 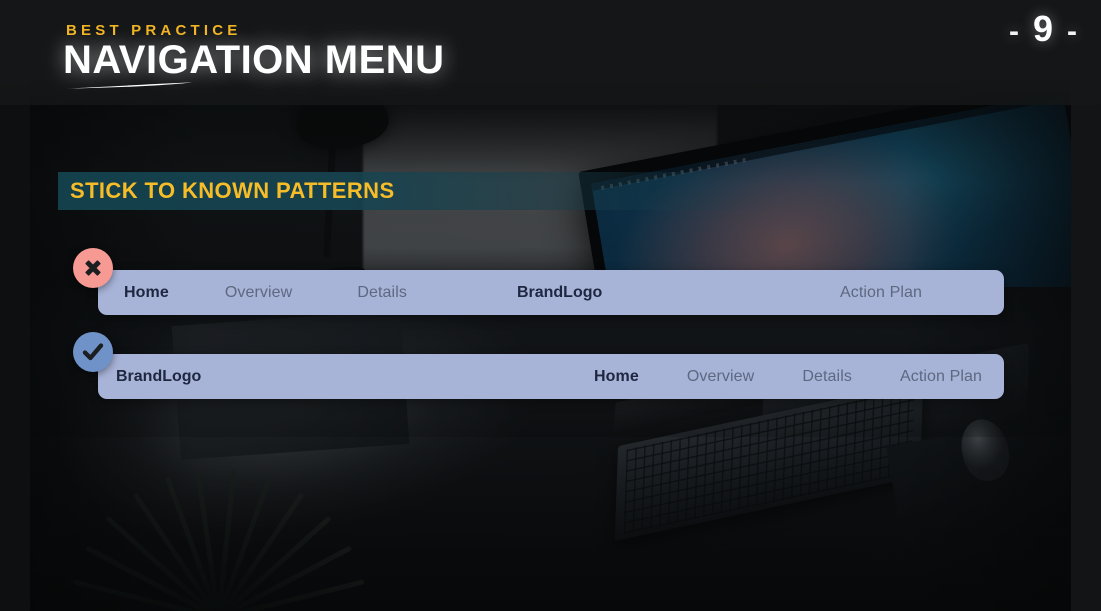 What do you see at coordinates (258, 293) in the screenshot?
I see `nav-item-overview: Overview` at bounding box center [258, 293].